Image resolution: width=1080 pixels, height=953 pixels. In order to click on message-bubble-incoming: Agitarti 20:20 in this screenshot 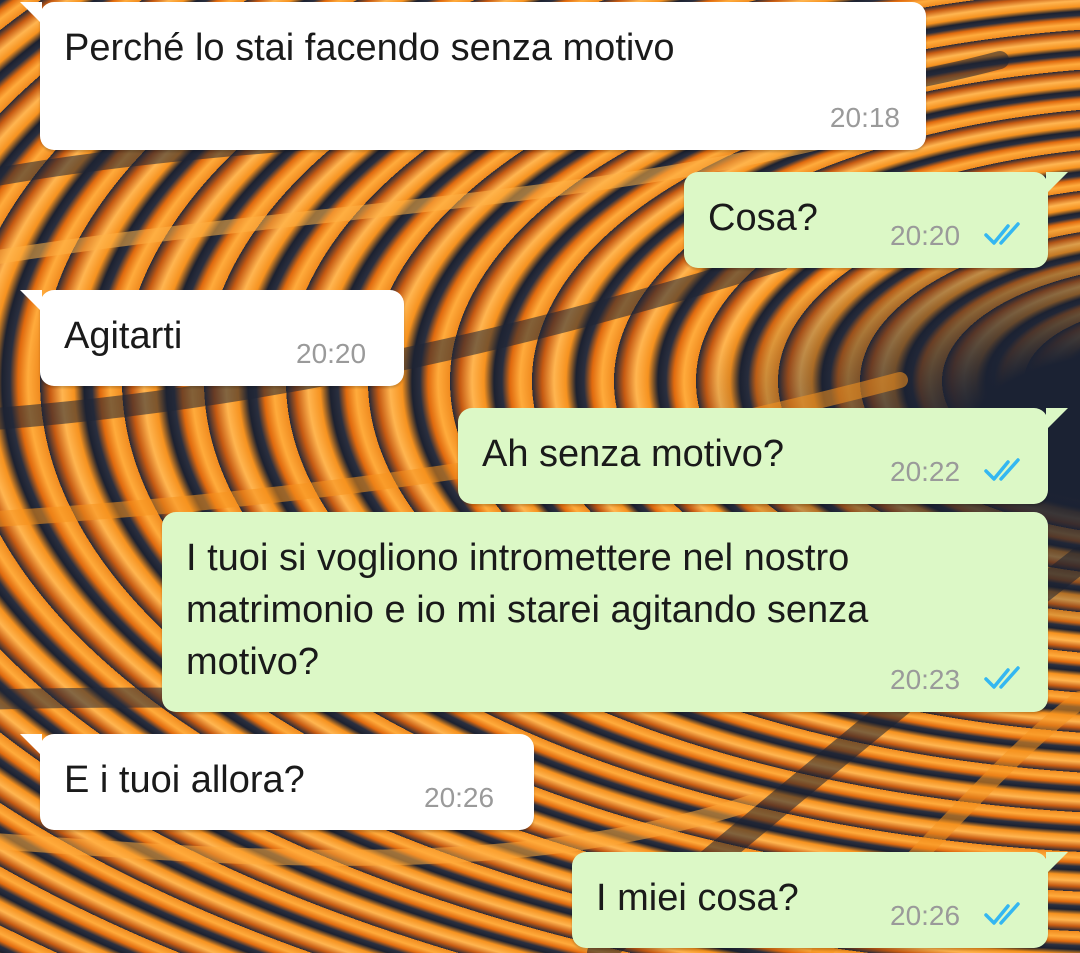, I will do `click(212, 338)`.